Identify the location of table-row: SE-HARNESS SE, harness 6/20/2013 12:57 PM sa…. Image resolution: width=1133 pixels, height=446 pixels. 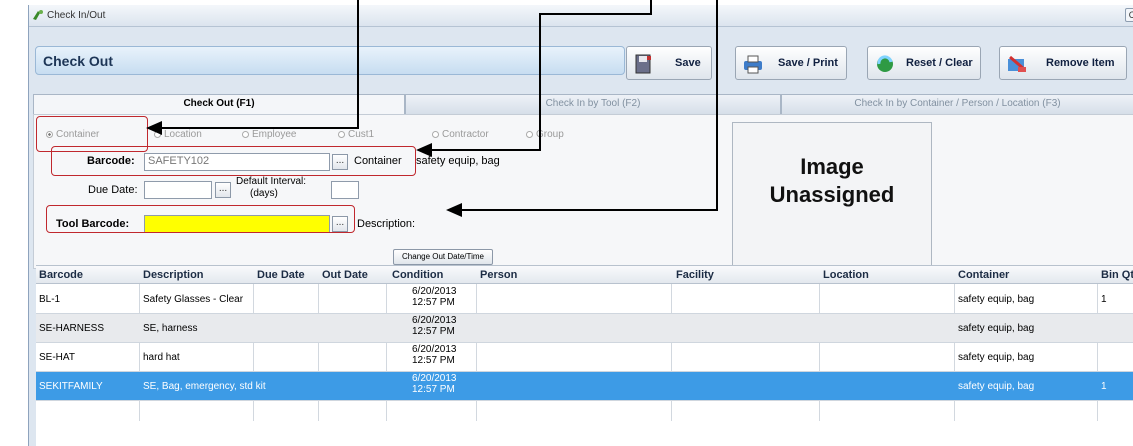
(584, 328).